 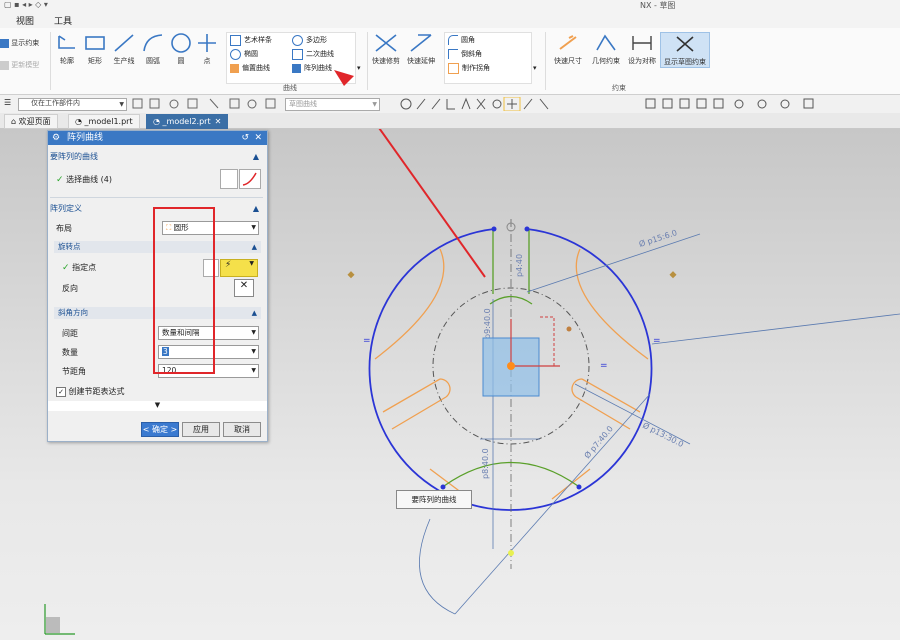 What do you see at coordinates (63, 20) in the screenshot?
I see `menu-tools: 工具` at bounding box center [63, 20].